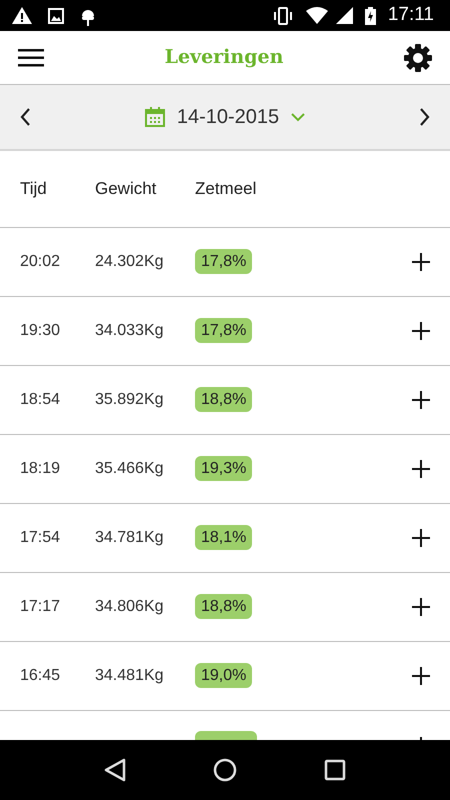 This screenshot has width=450, height=800. What do you see at coordinates (317, 15) in the screenshot?
I see `wifi-icon` at bounding box center [317, 15].